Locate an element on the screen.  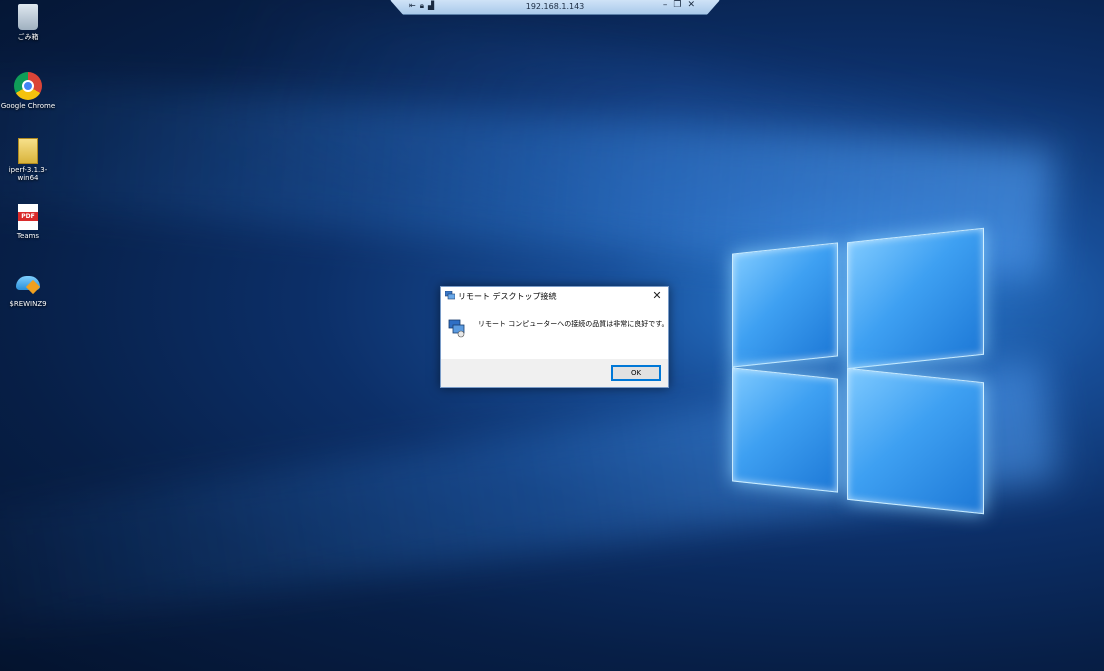
restore-icon: ❐ is located at coordinates (680, 5).